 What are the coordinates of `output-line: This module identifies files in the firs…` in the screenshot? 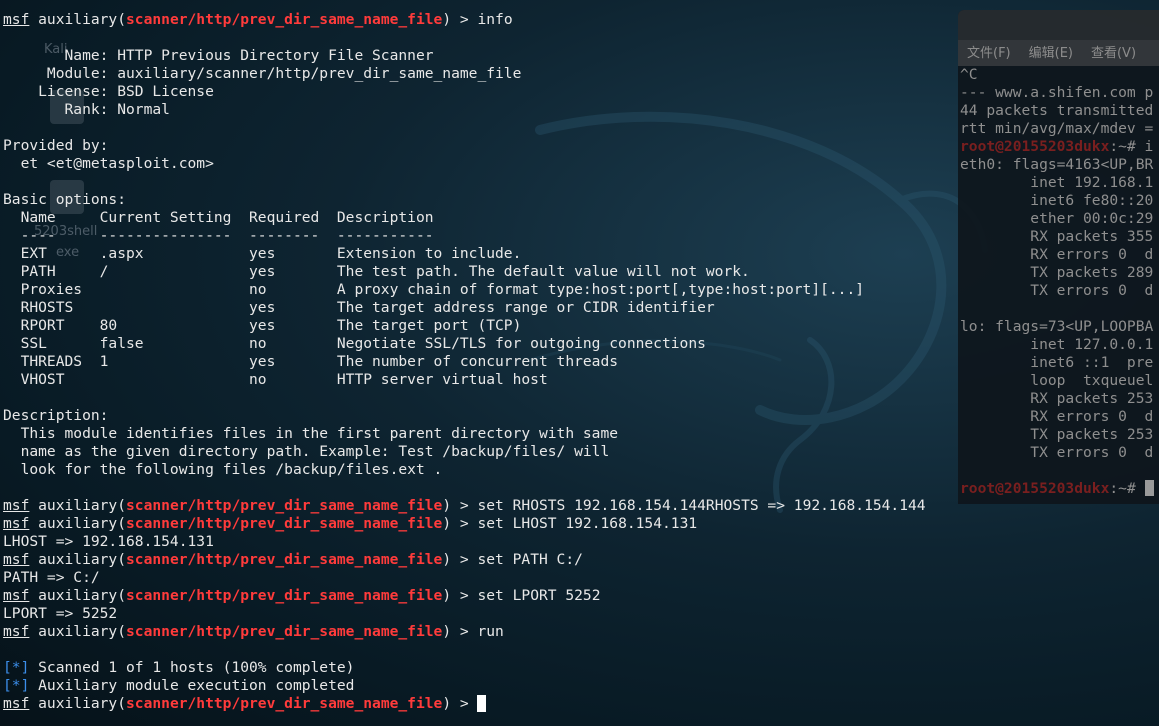 It's located at (311, 433).